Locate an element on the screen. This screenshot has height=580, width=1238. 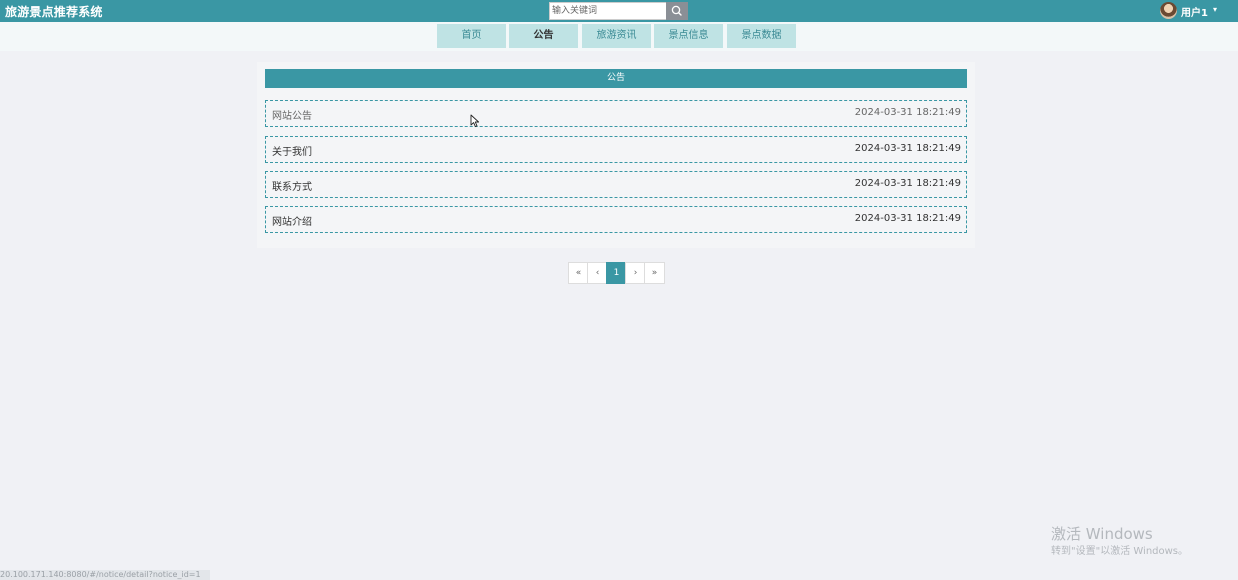
search-icon is located at coordinates (676, 10).